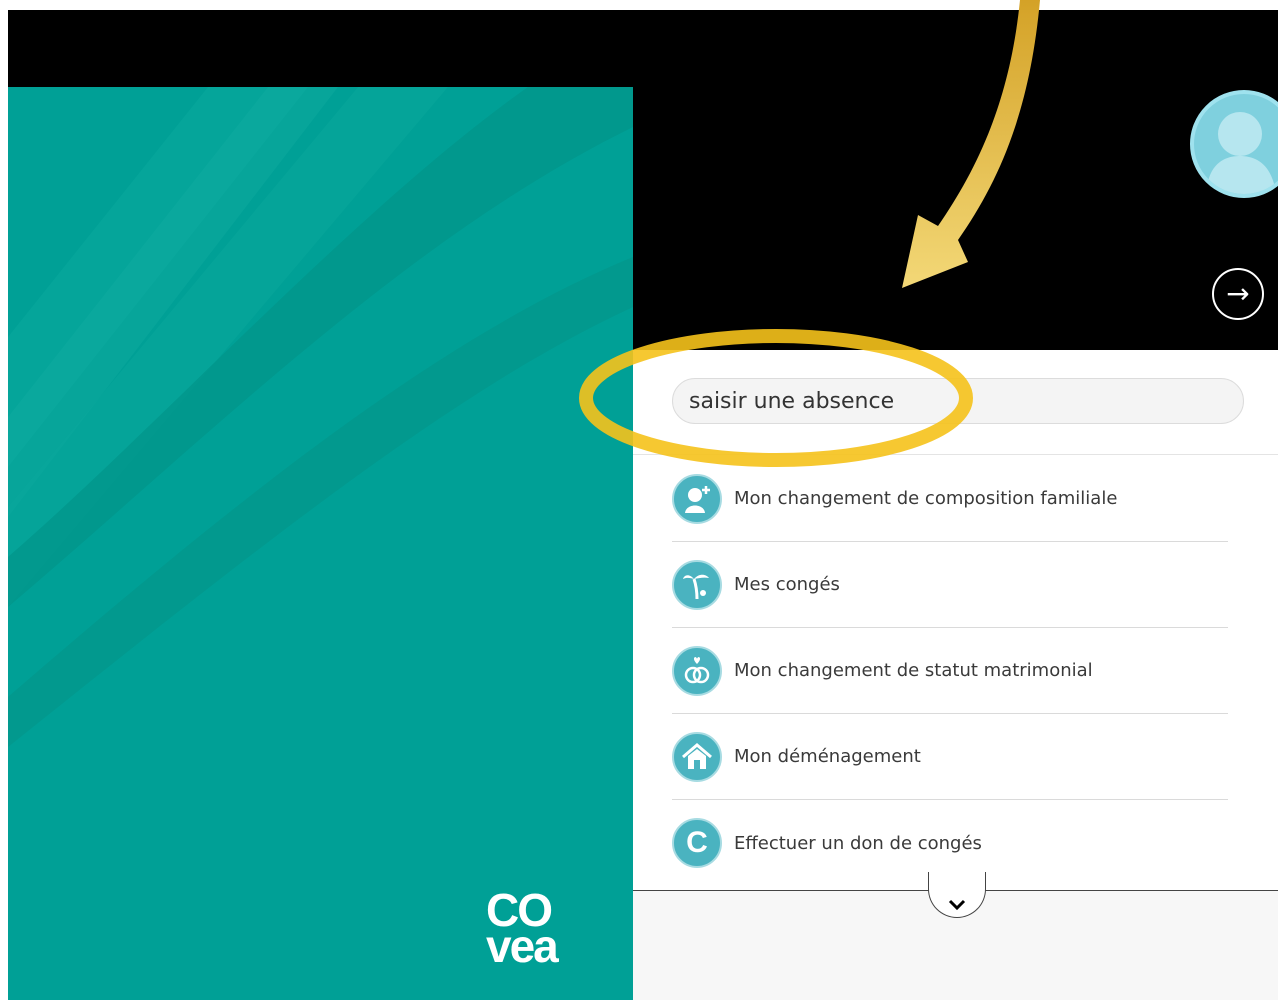 This screenshot has height=1000, width=1278. Describe the element at coordinates (697, 670) in the screenshot. I see `rings-icon` at that location.